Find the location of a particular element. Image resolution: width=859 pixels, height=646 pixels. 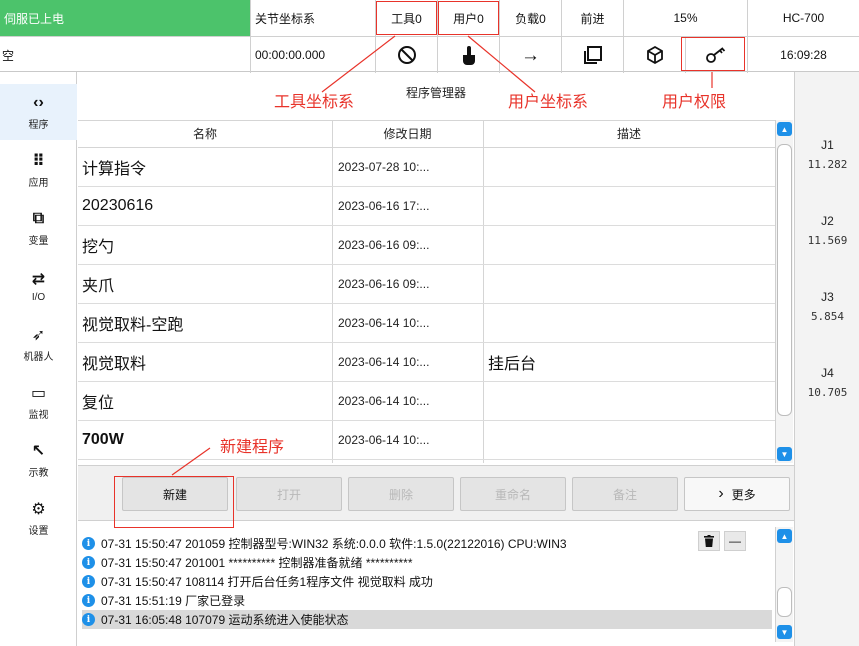

program-name: 挖勺 is located at coordinates (98, 247).